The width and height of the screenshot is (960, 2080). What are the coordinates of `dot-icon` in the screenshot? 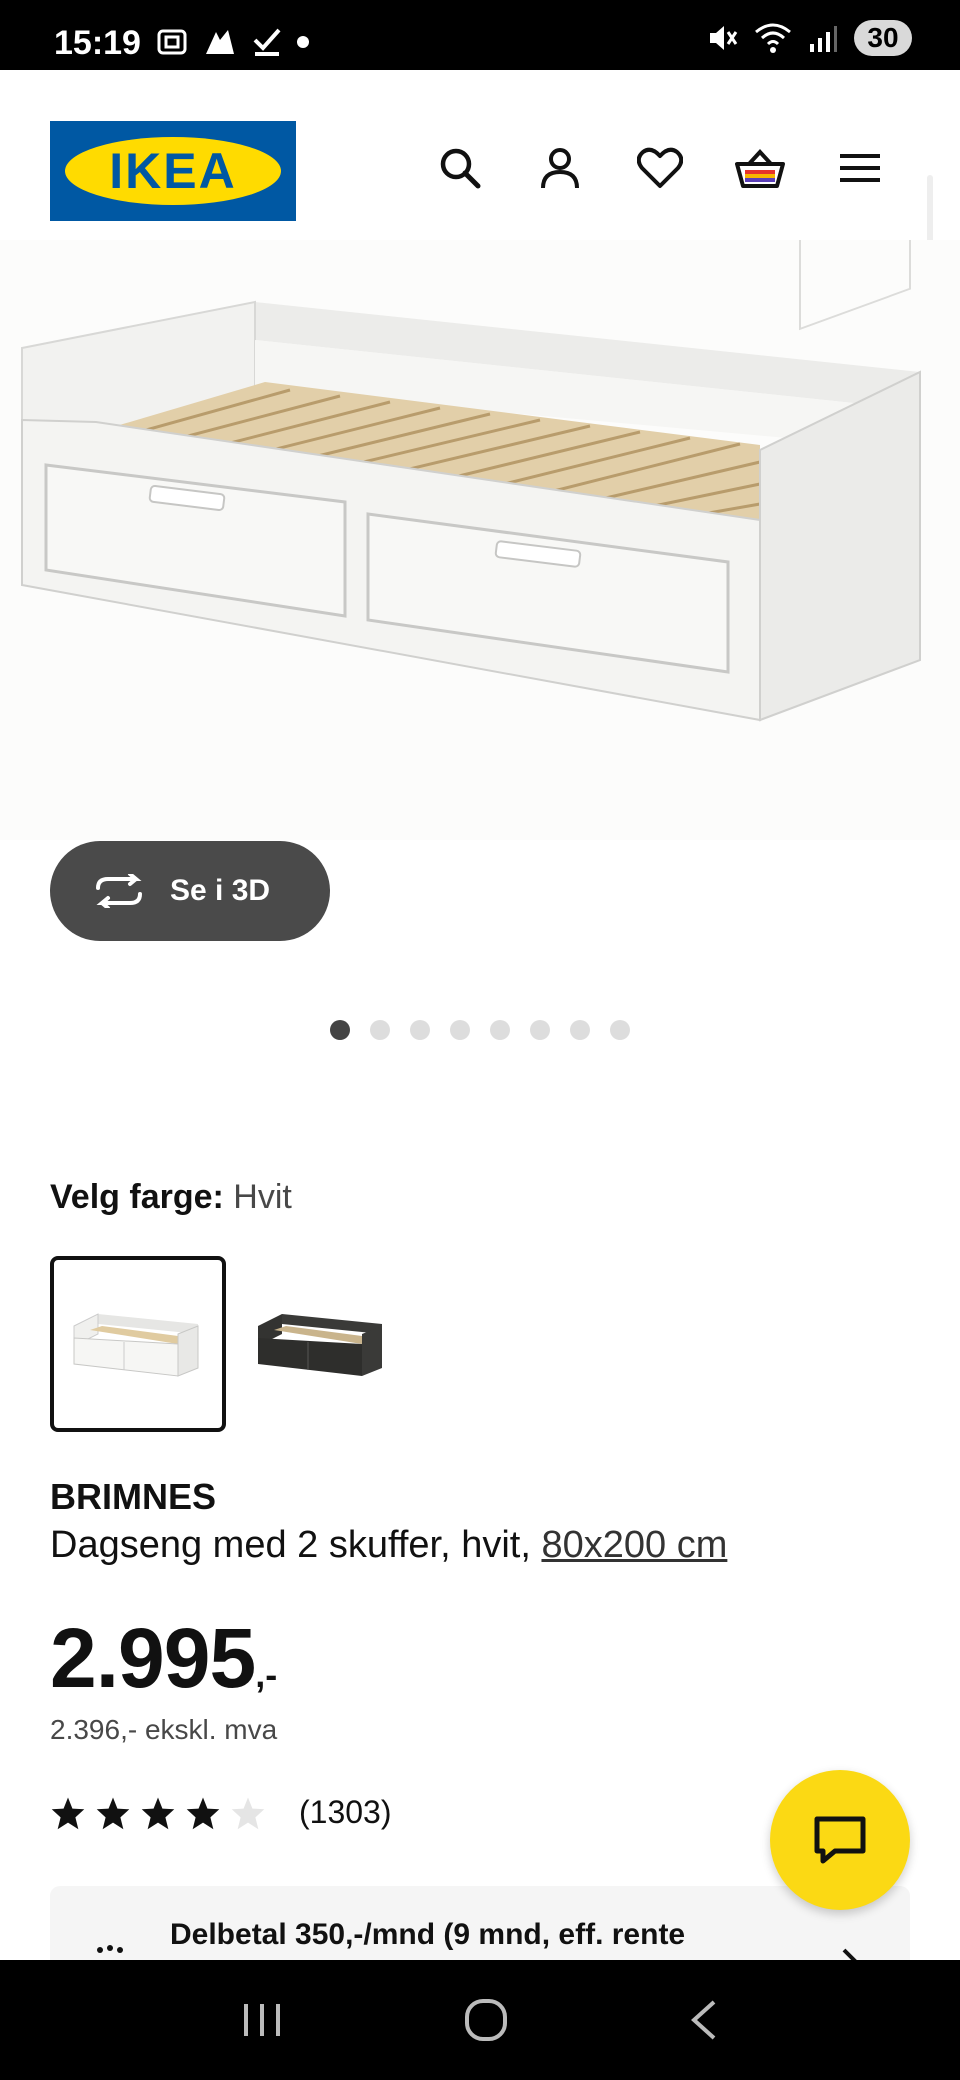 It's located at (303, 42).